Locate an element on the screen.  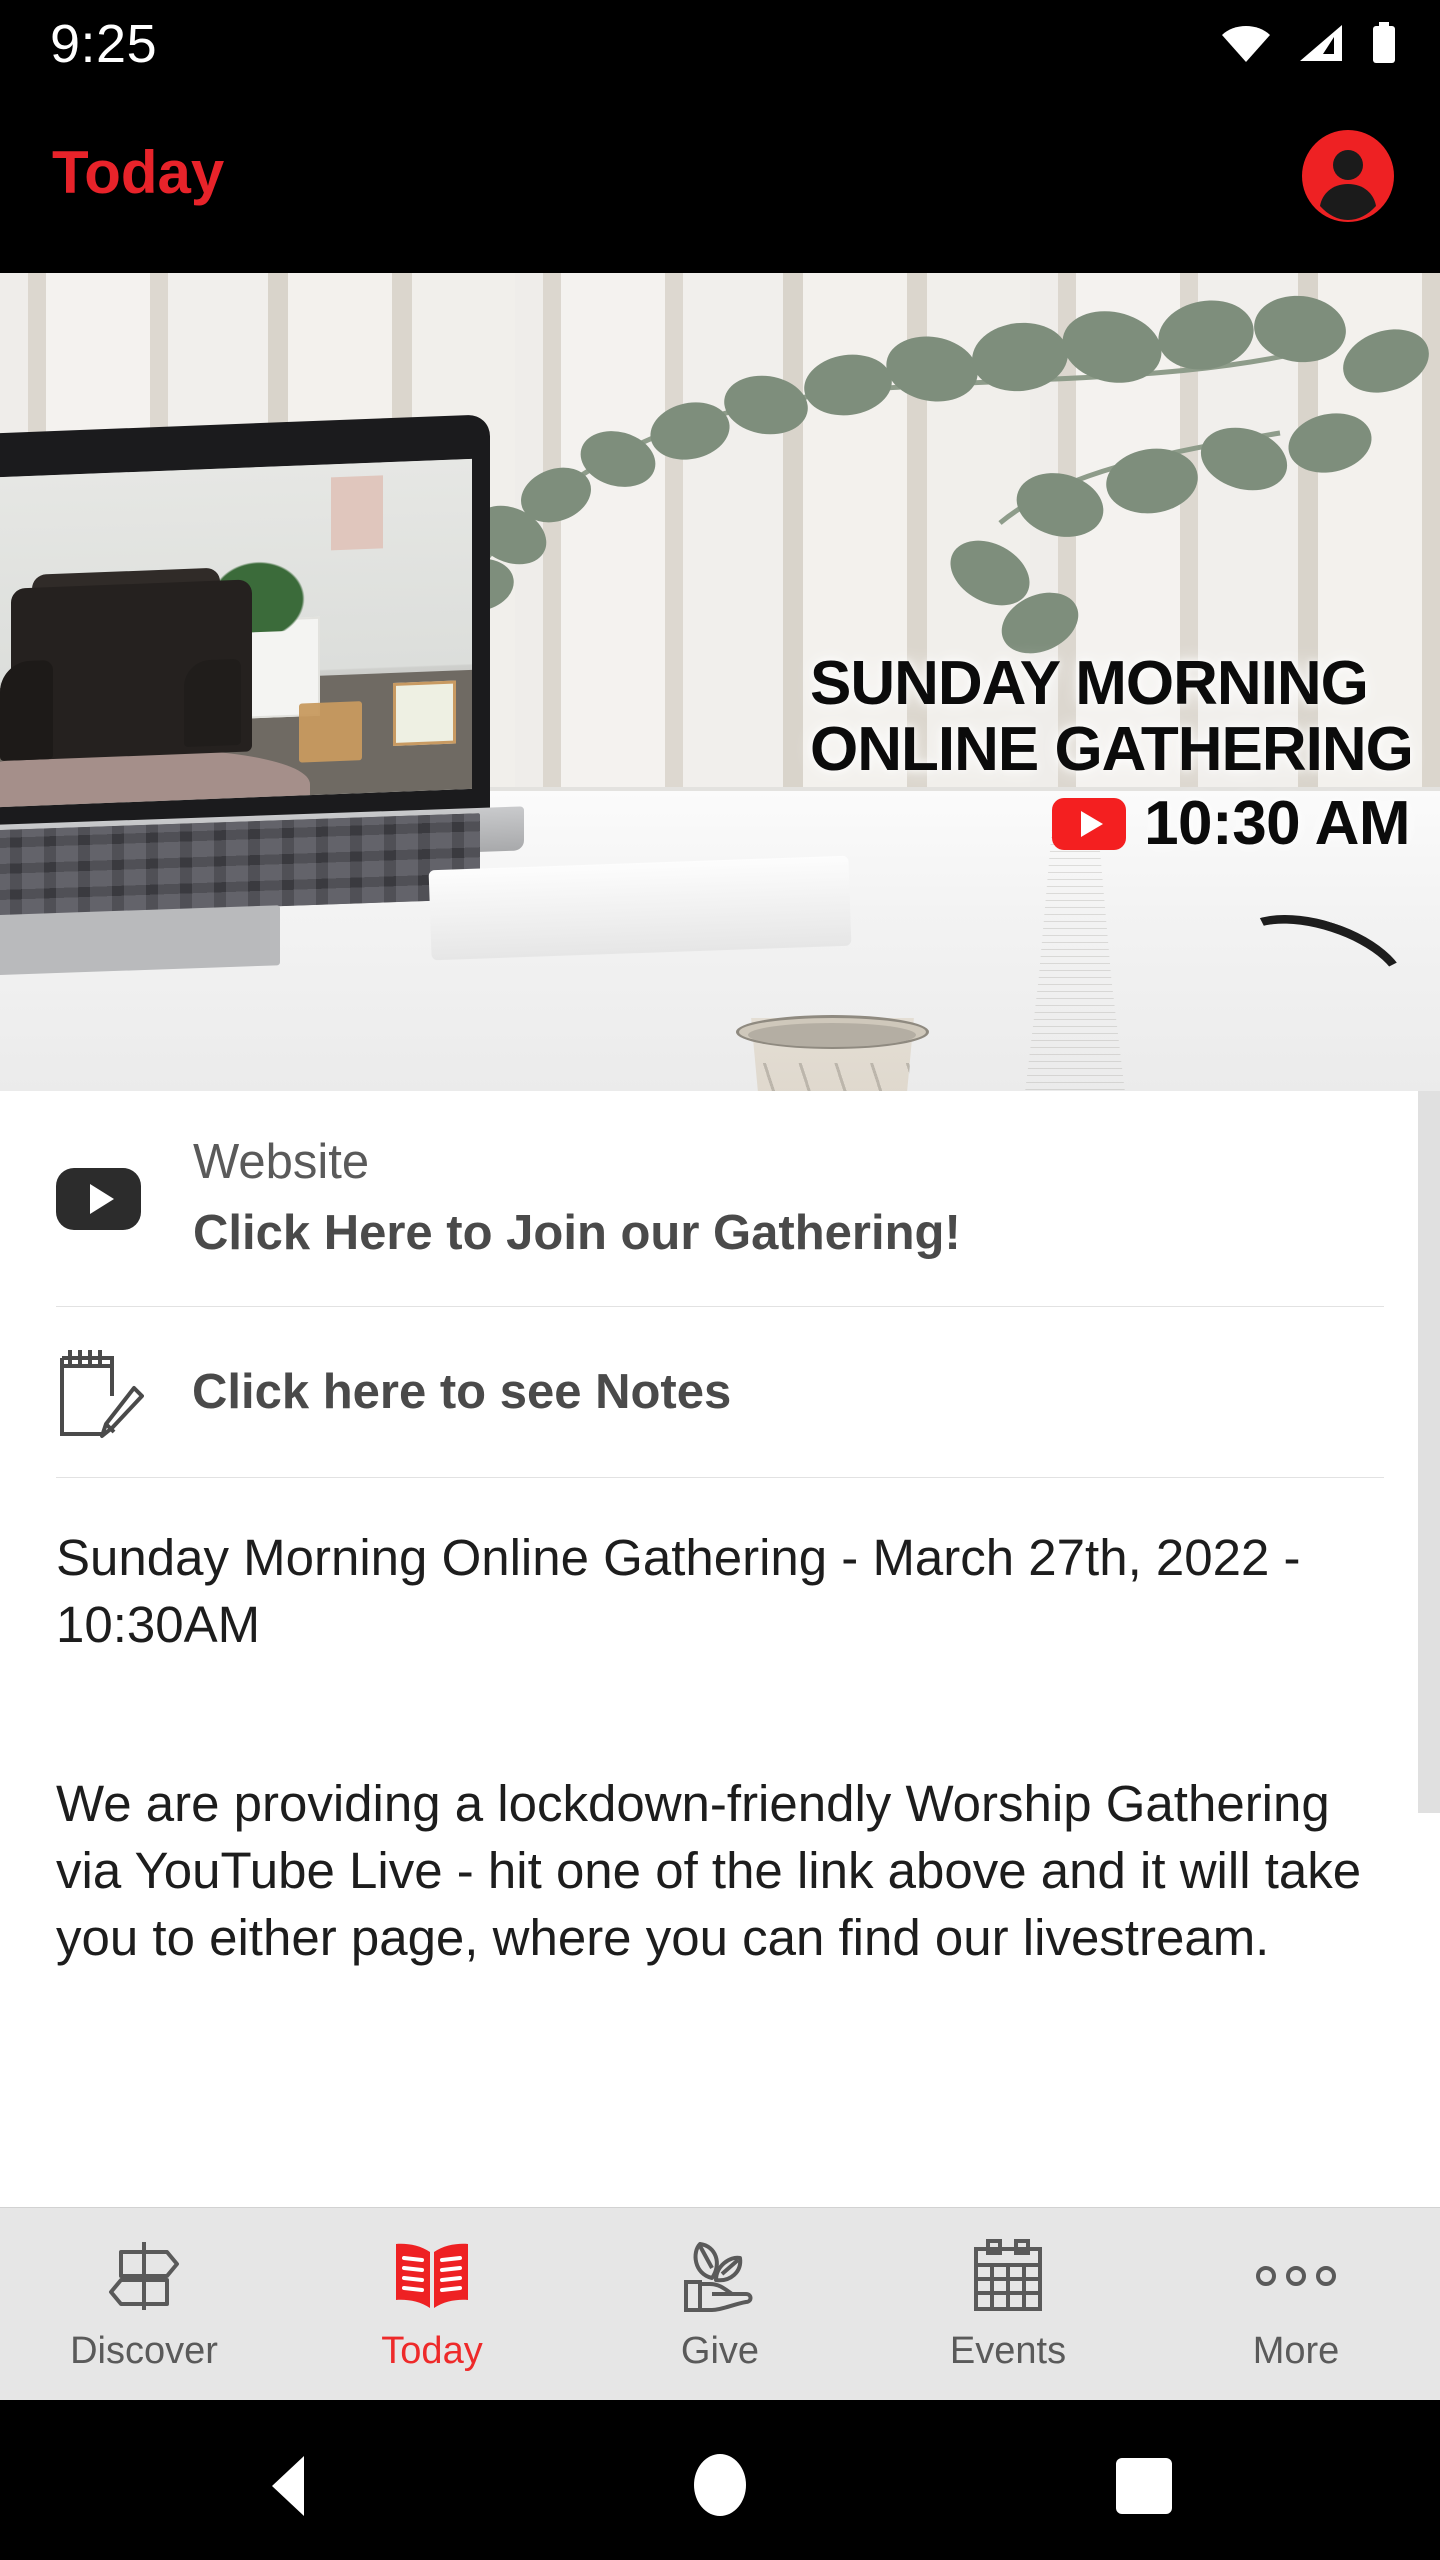
tab-more: More is located at coordinates (1296, 2304).